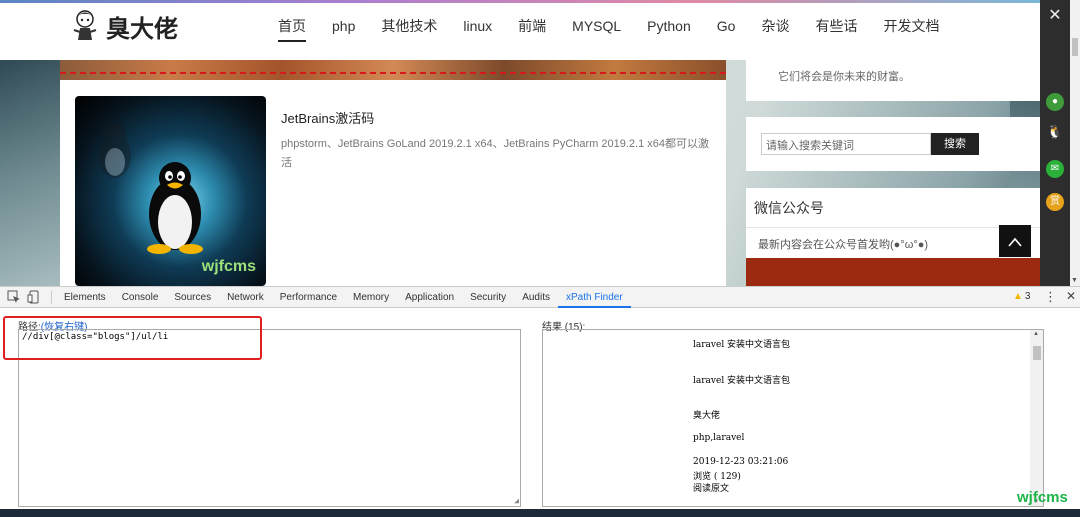 The width and height of the screenshot is (1080, 517). Describe the element at coordinates (596, 31) in the screenshot. I see `nav-item-mysql: MYSQL` at that location.